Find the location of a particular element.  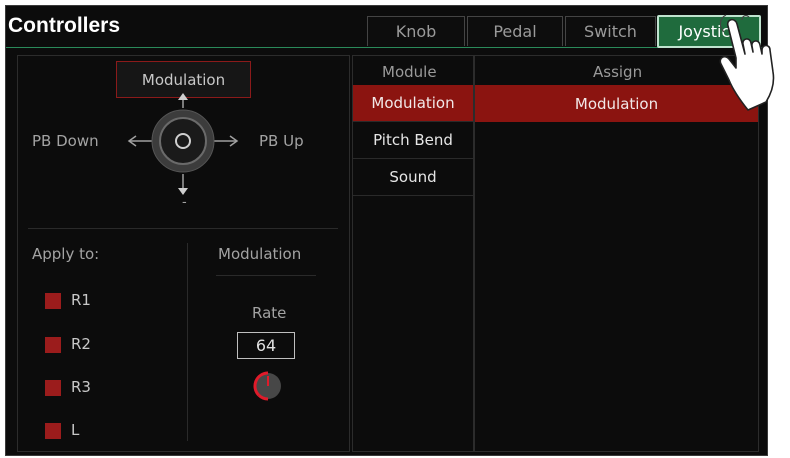

modulation-underline is located at coordinates (266, 275).